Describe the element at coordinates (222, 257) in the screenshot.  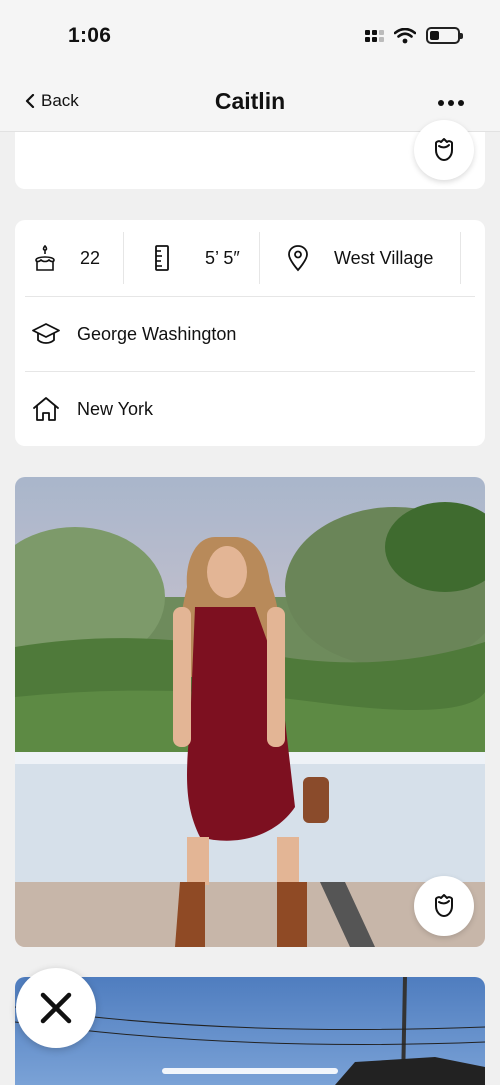
I see `height-value: 5’ 5″` at that location.